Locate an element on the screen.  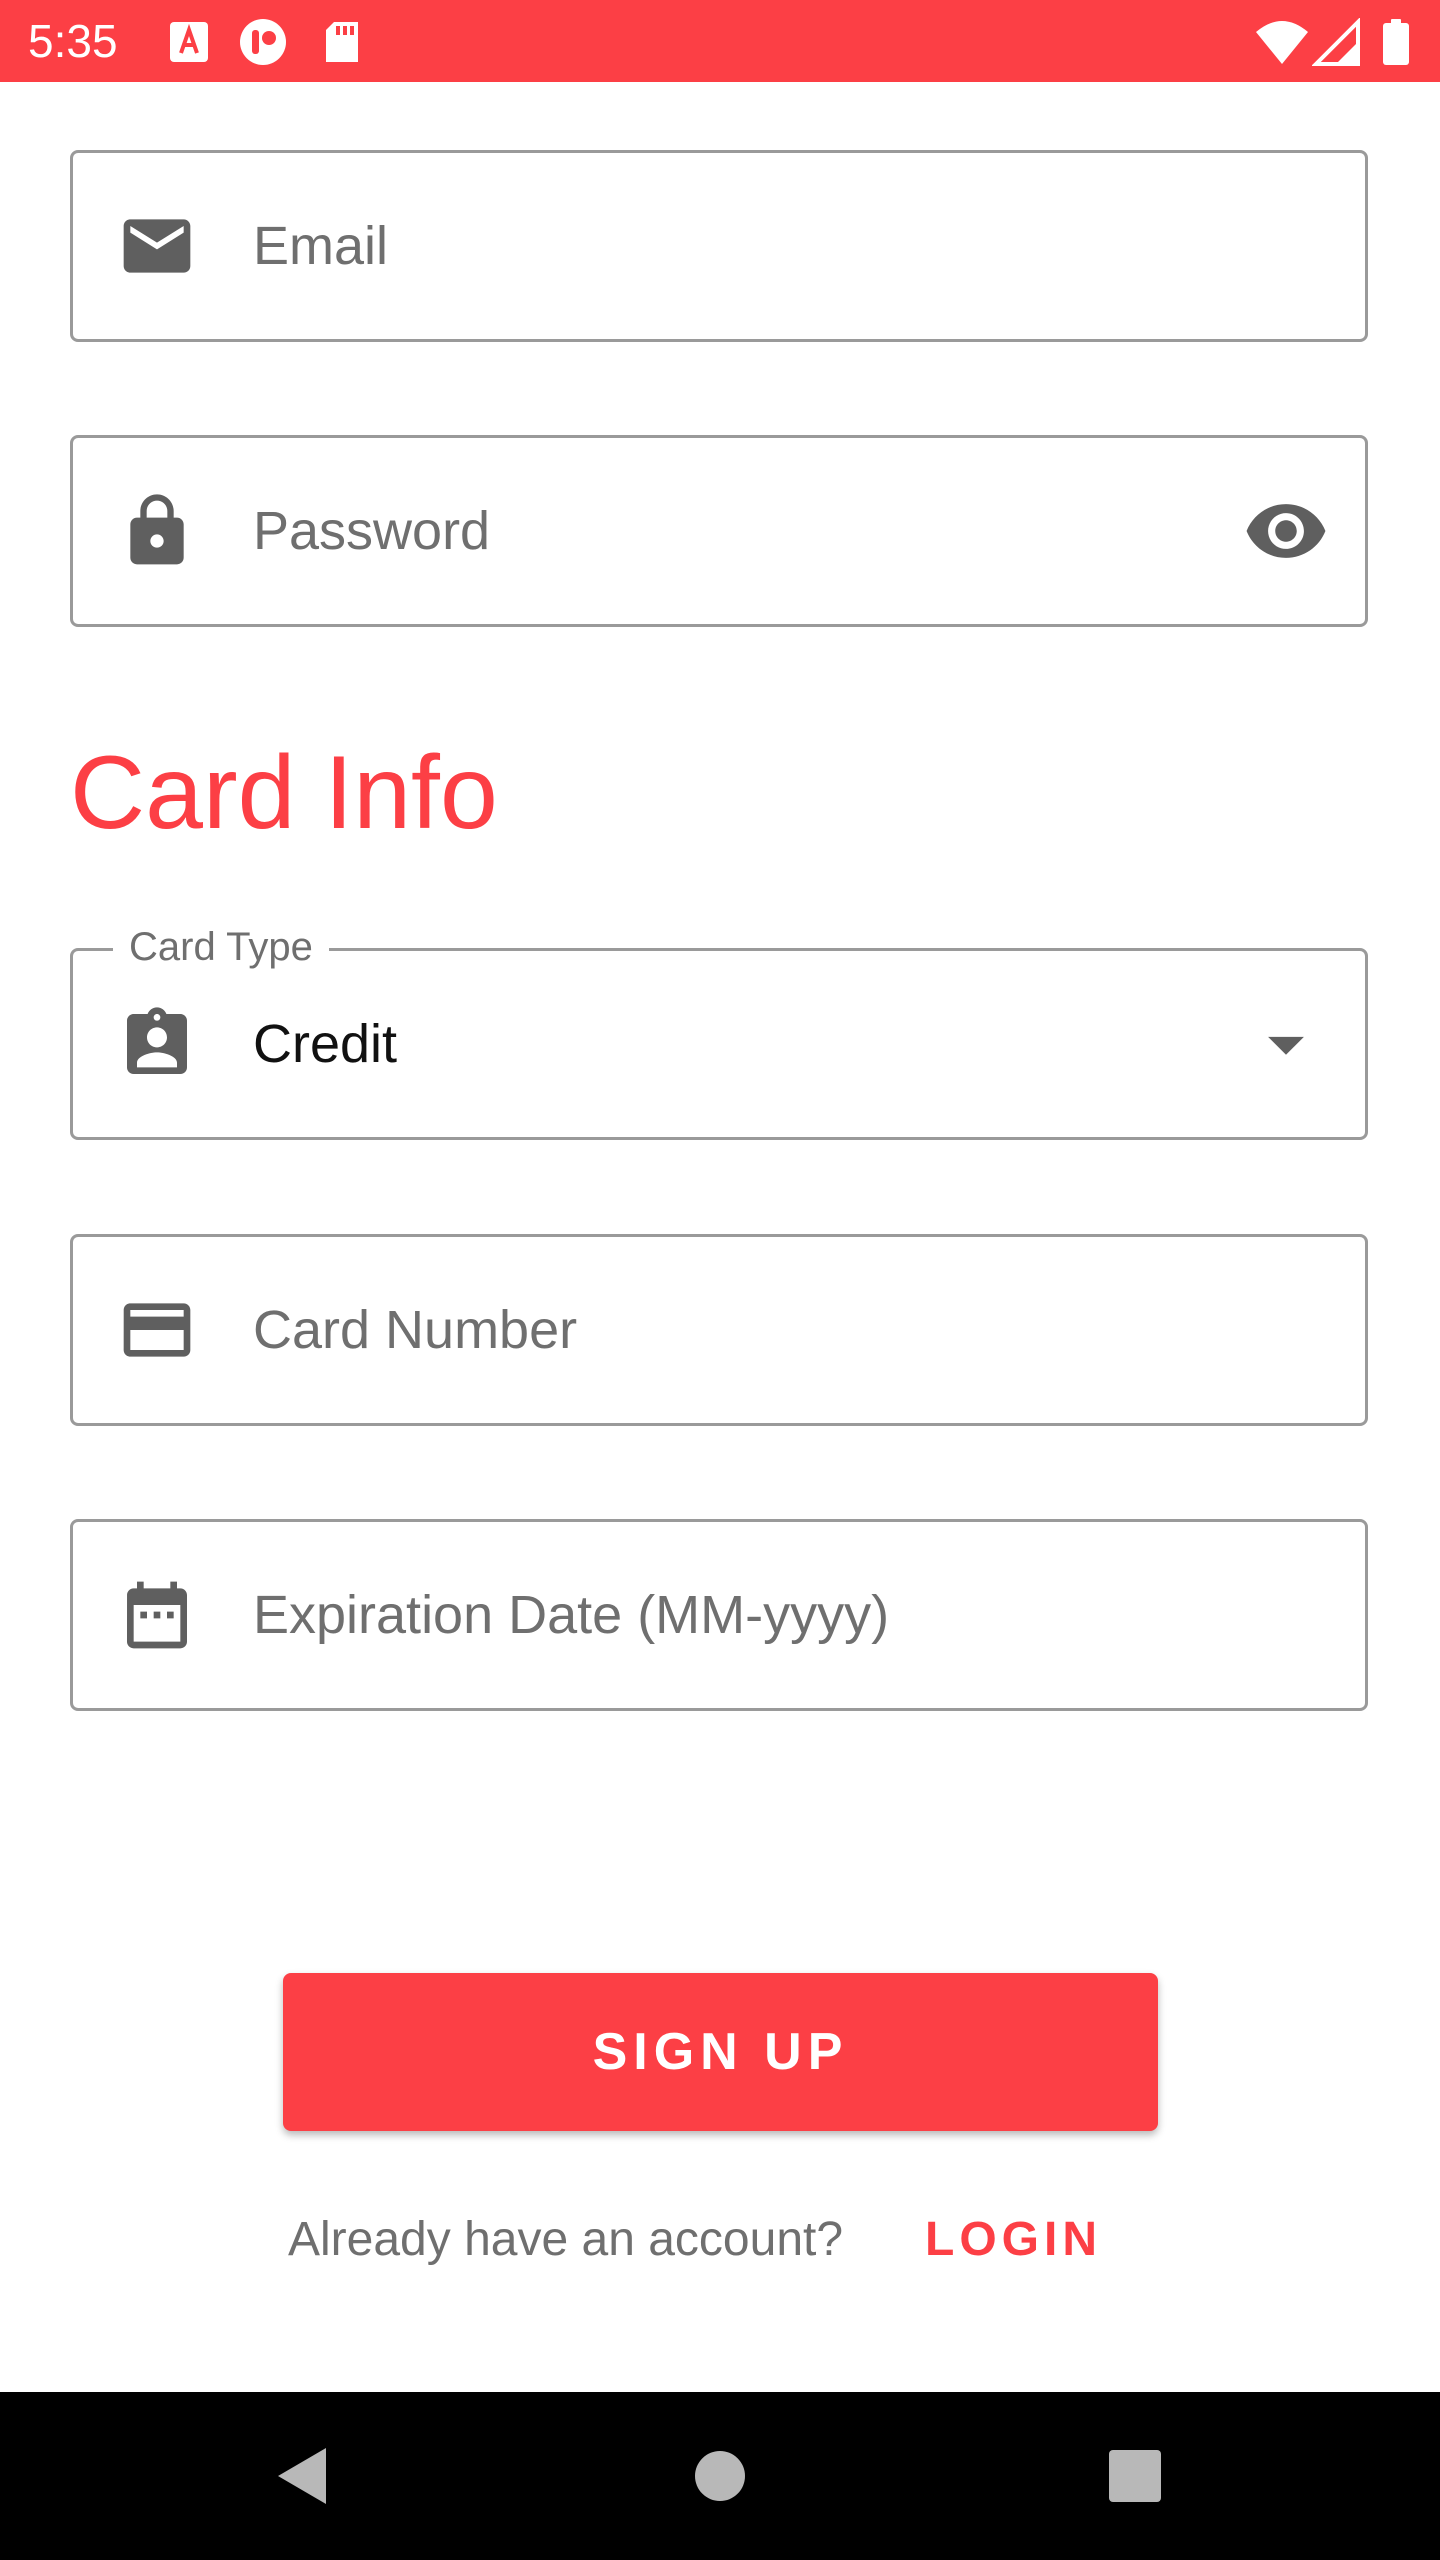
back-icon is located at coordinates (302, 2476).